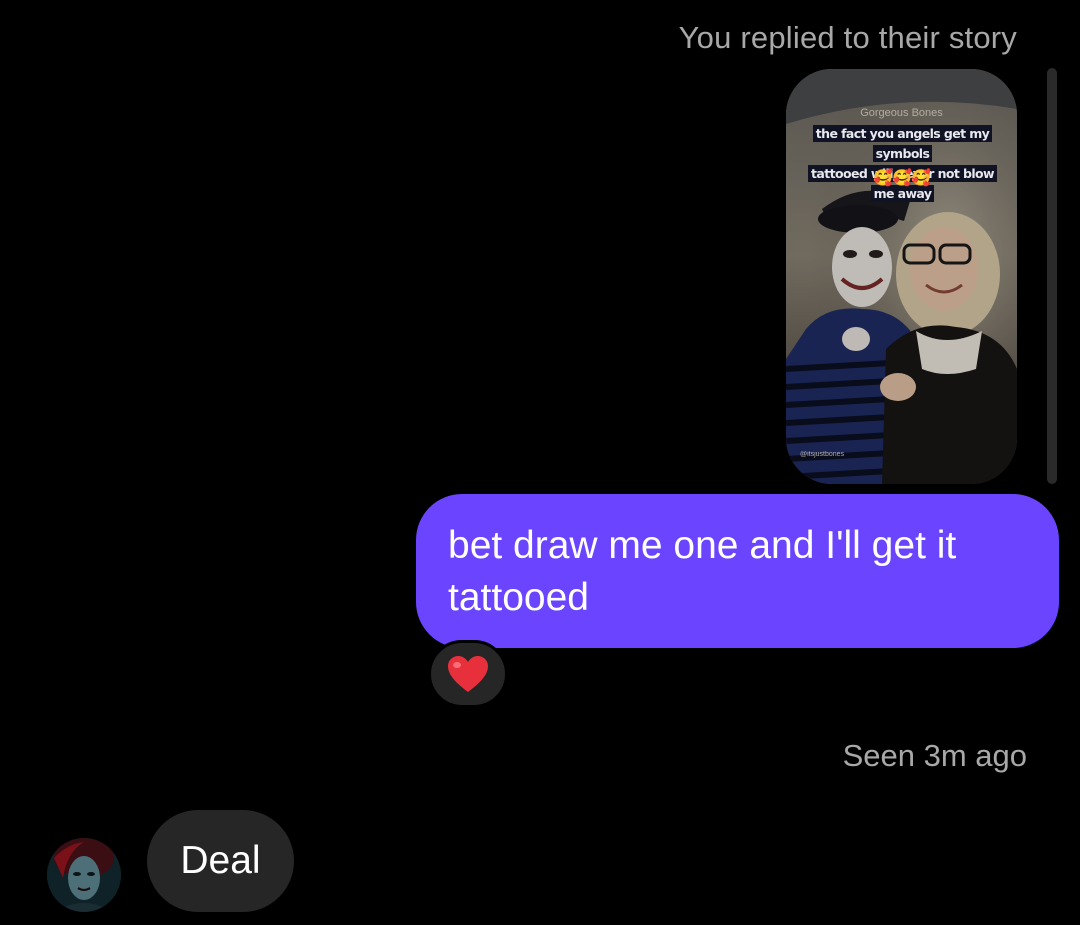 Image resolution: width=1080 pixels, height=925 pixels. I want to click on avatar, so click(84, 875).